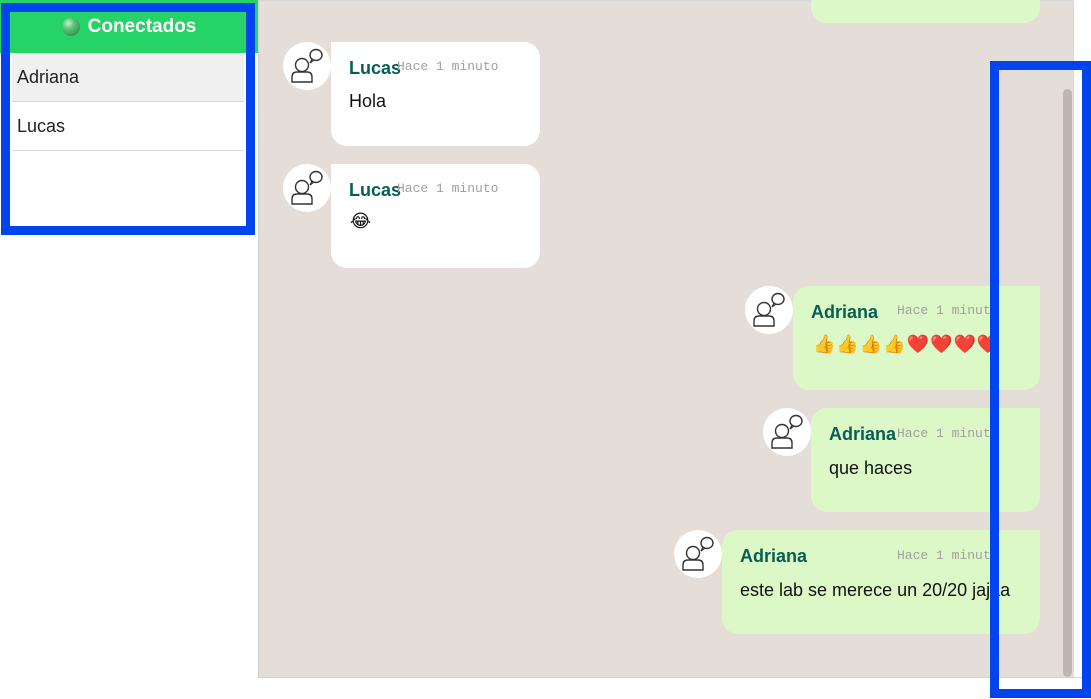 The image size is (1091, 699). I want to click on message-text: 😂, so click(361, 221).